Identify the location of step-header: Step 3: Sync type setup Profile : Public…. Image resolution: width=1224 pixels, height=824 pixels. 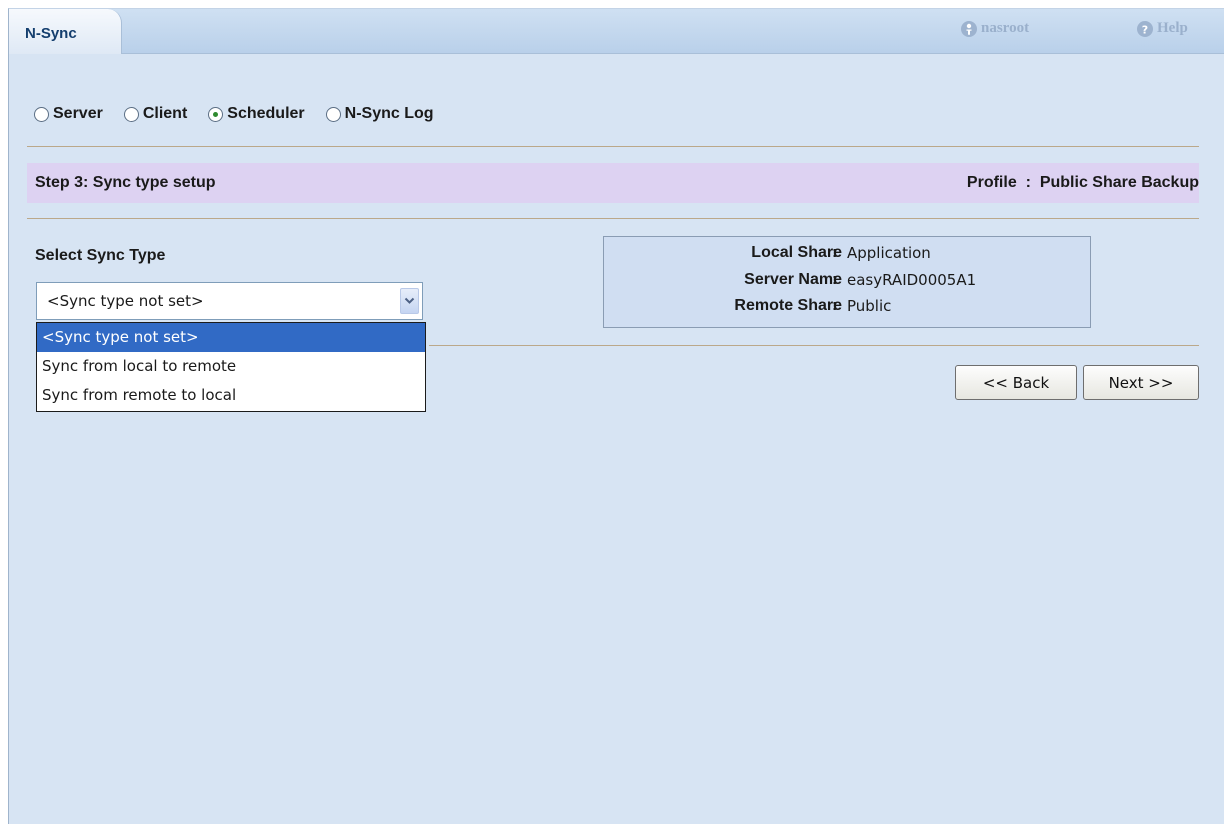
(613, 183).